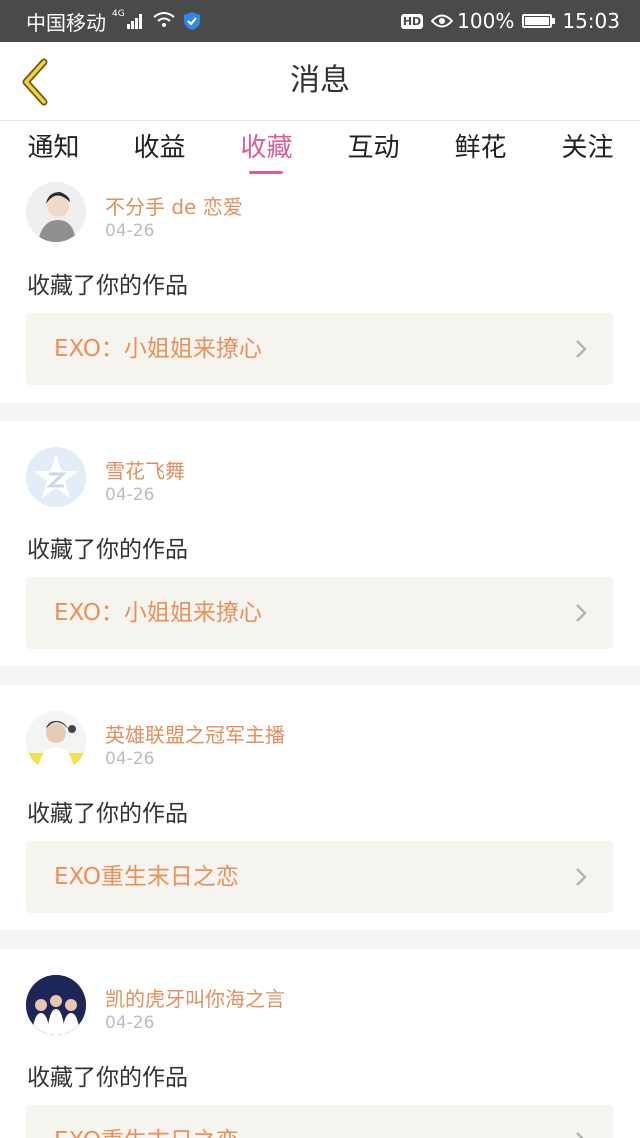 The width and height of the screenshot is (640, 1138). I want to click on active-tab-indicator, so click(266, 172).